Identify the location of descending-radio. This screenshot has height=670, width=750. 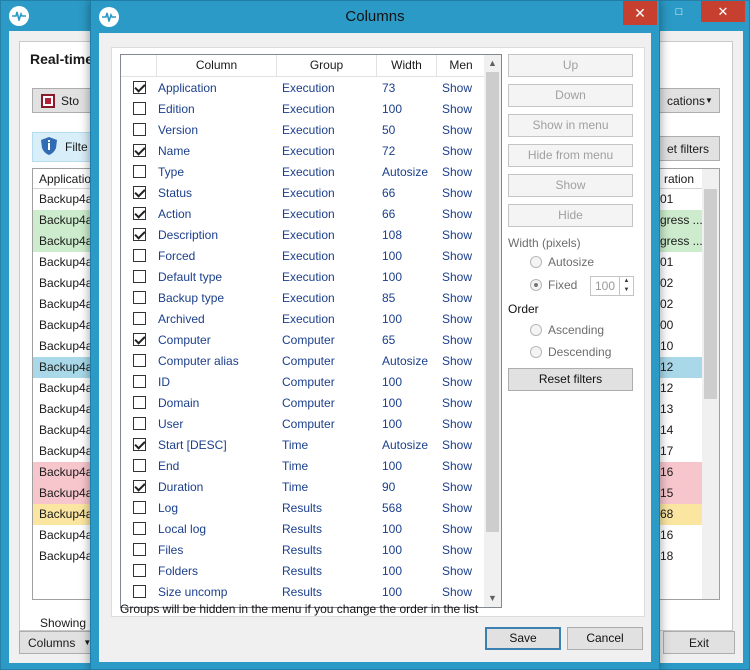
(536, 352).